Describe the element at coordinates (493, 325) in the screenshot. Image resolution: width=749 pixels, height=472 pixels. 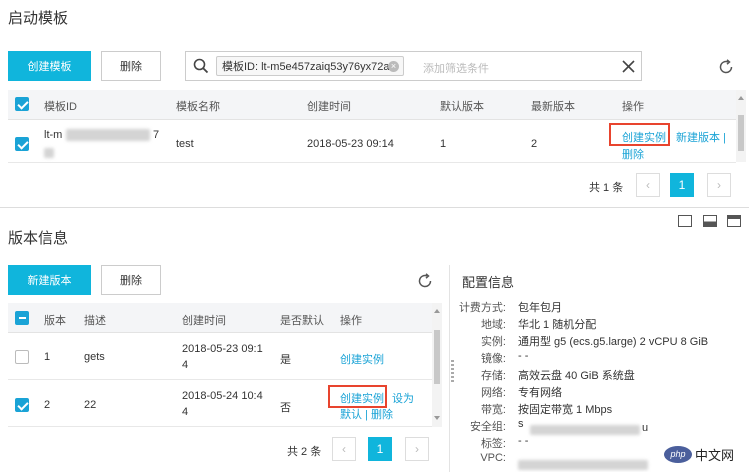
I see `config-key: 地域:` at that location.